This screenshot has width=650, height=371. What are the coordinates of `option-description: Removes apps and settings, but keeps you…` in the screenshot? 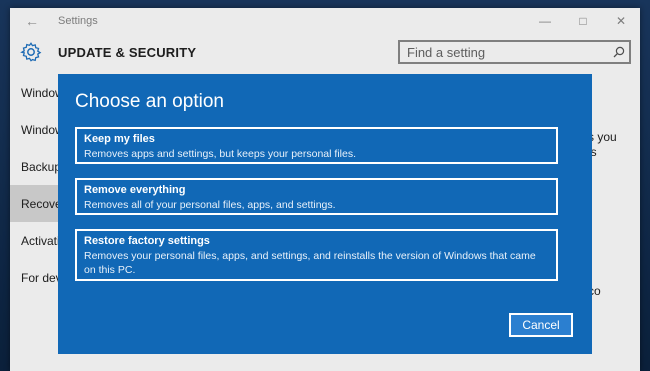 It's located at (220, 154).